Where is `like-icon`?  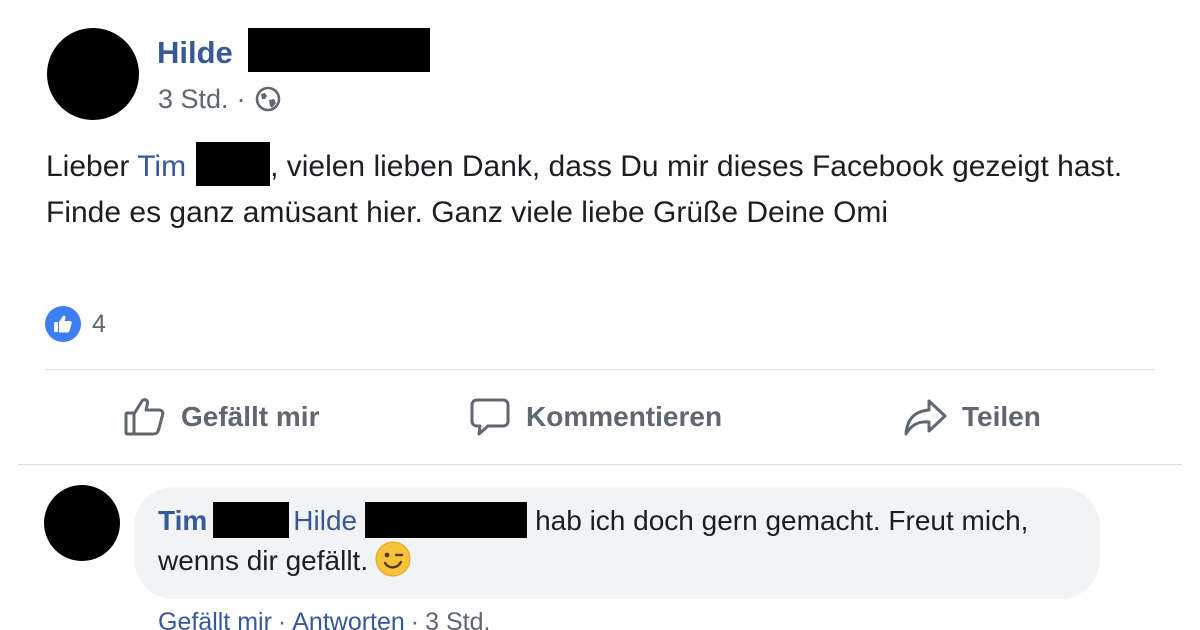 like-icon is located at coordinates (63, 324).